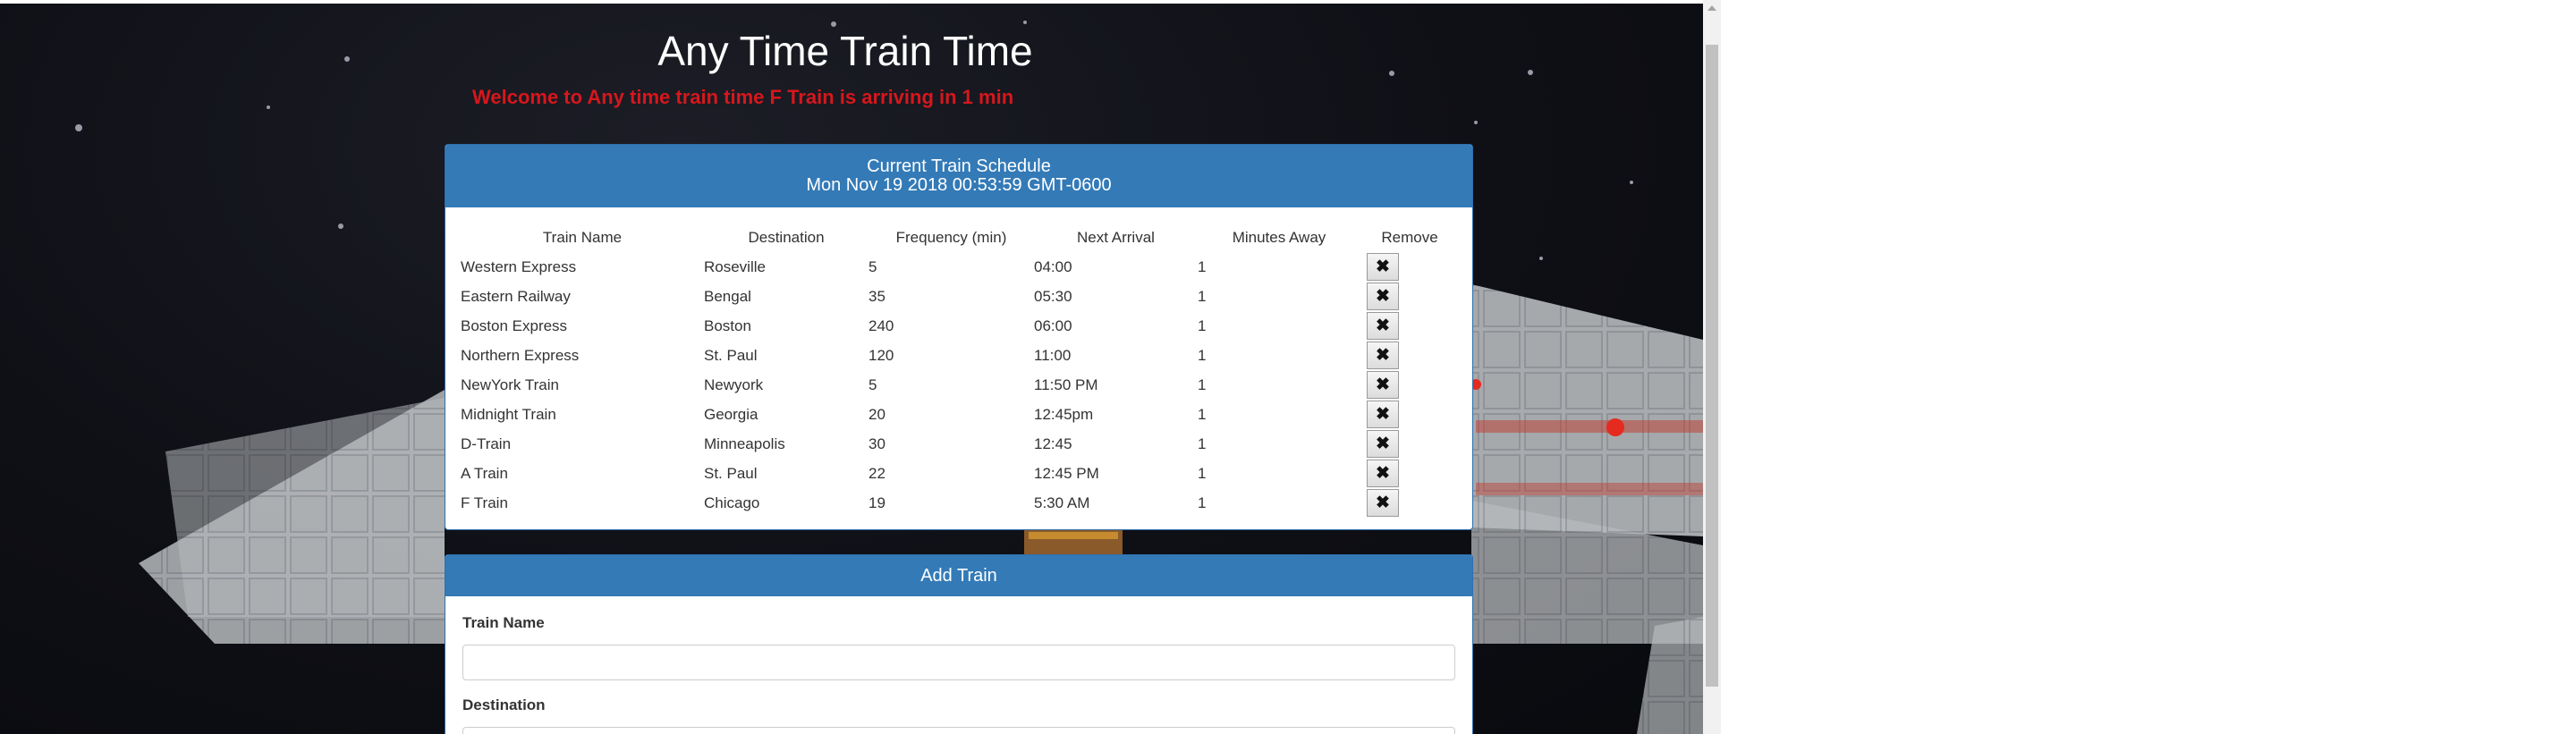 The height and width of the screenshot is (734, 2576). Describe the element at coordinates (877, 414) in the screenshot. I see `frequency-cell: 20` at that location.